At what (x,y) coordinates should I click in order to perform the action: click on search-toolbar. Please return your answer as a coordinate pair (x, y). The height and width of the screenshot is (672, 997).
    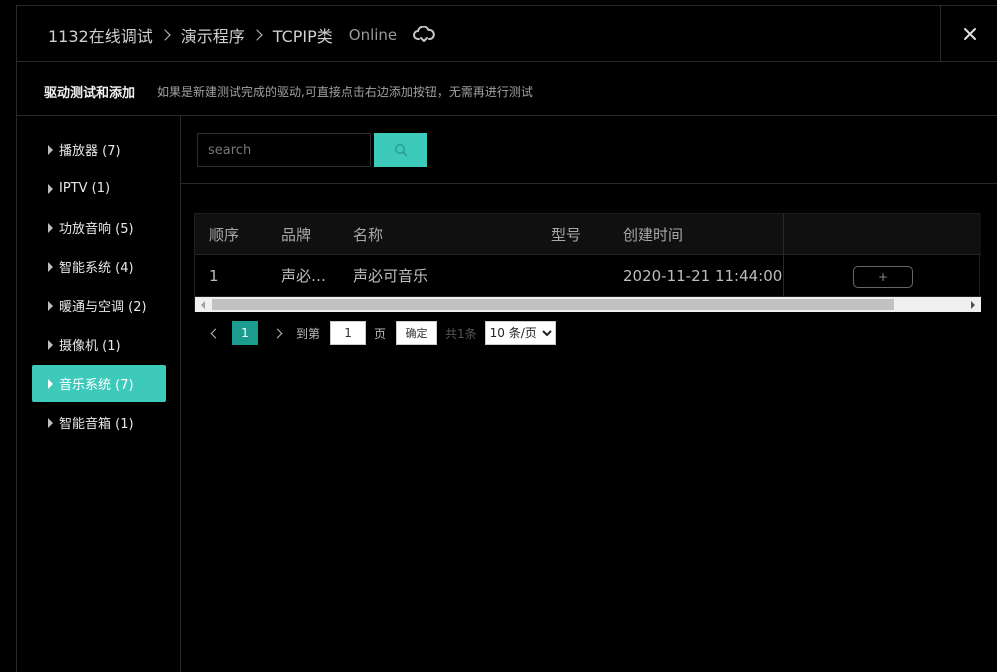
    Looking at the image, I should click on (589, 150).